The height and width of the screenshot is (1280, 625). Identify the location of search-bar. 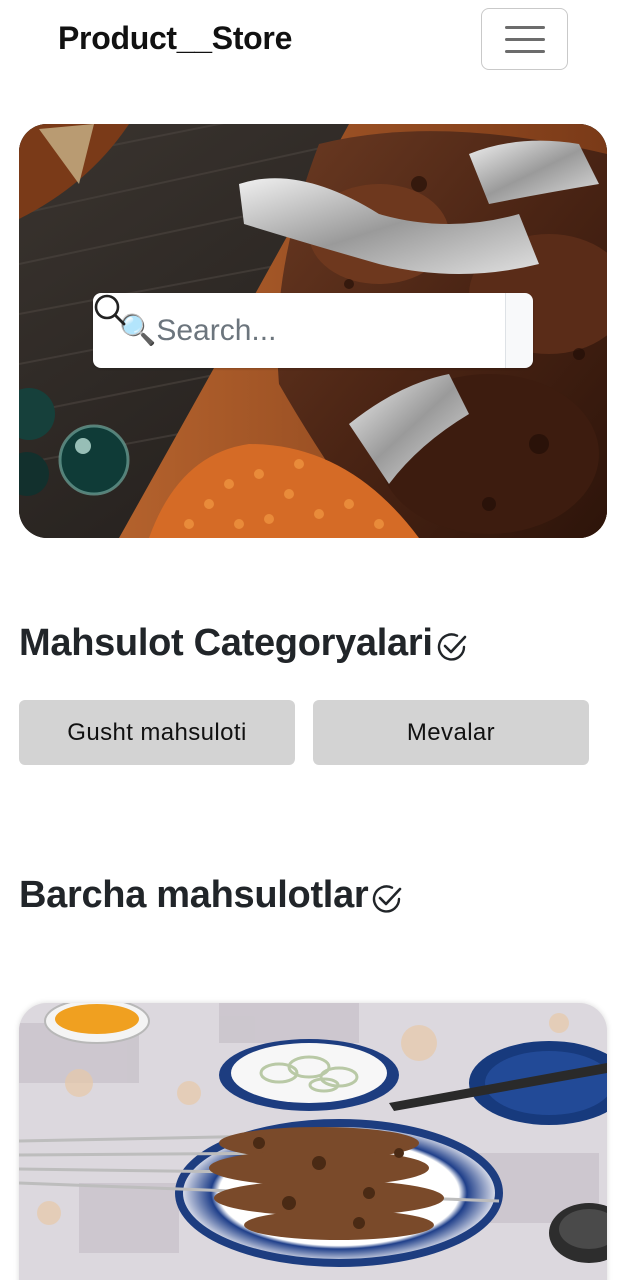
(313, 330).